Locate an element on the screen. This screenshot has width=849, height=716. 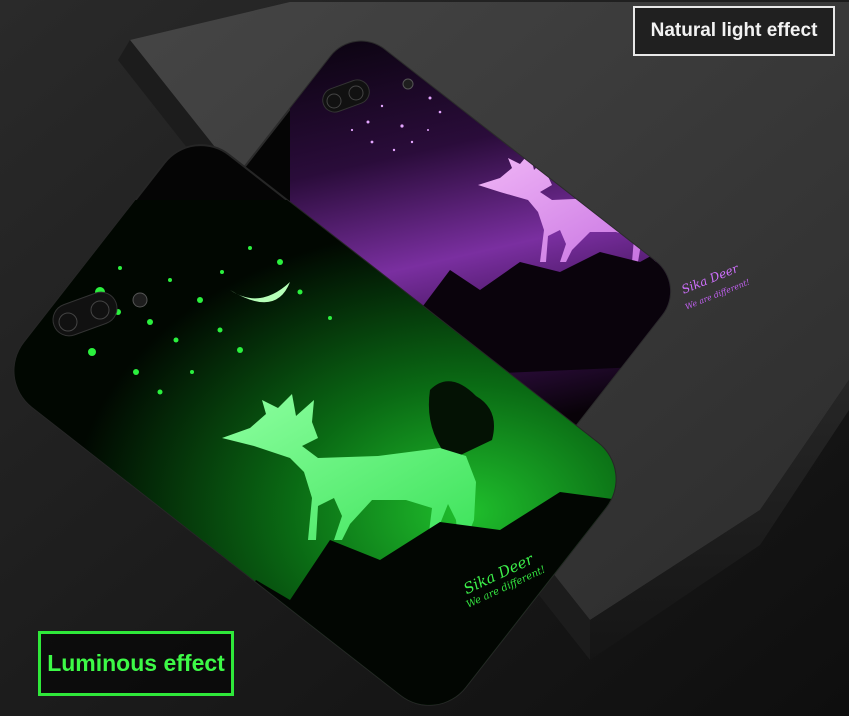
natural-light-badge: Natural light effect is located at coordinates (734, 31).